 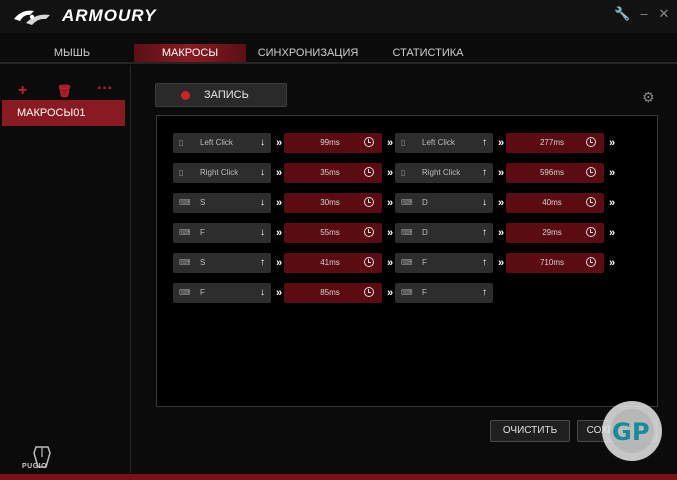 What do you see at coordinates (338, 477) in the screenshot?
I see `footer-accent` at bounding box center [338, 477].